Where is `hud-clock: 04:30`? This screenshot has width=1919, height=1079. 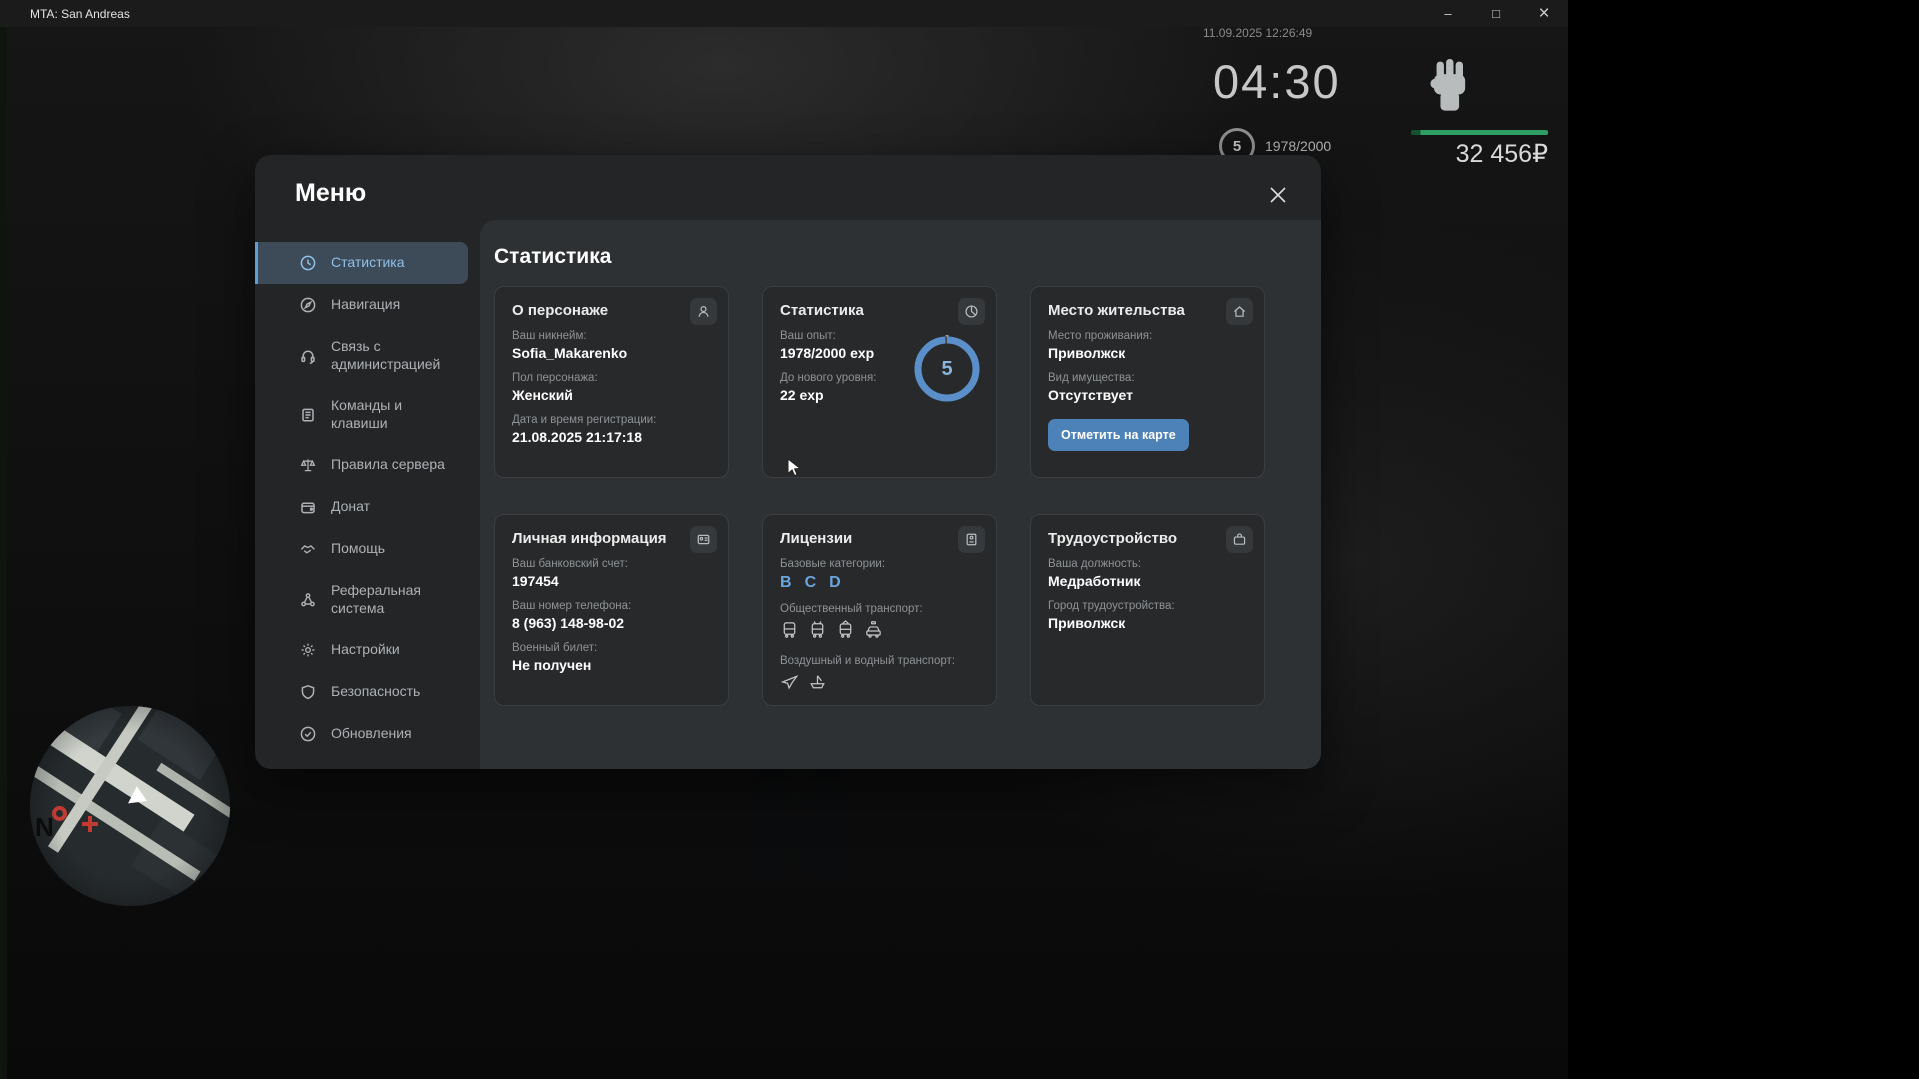 hud-clock: 04:30 is located at coordinates (1277, 81).